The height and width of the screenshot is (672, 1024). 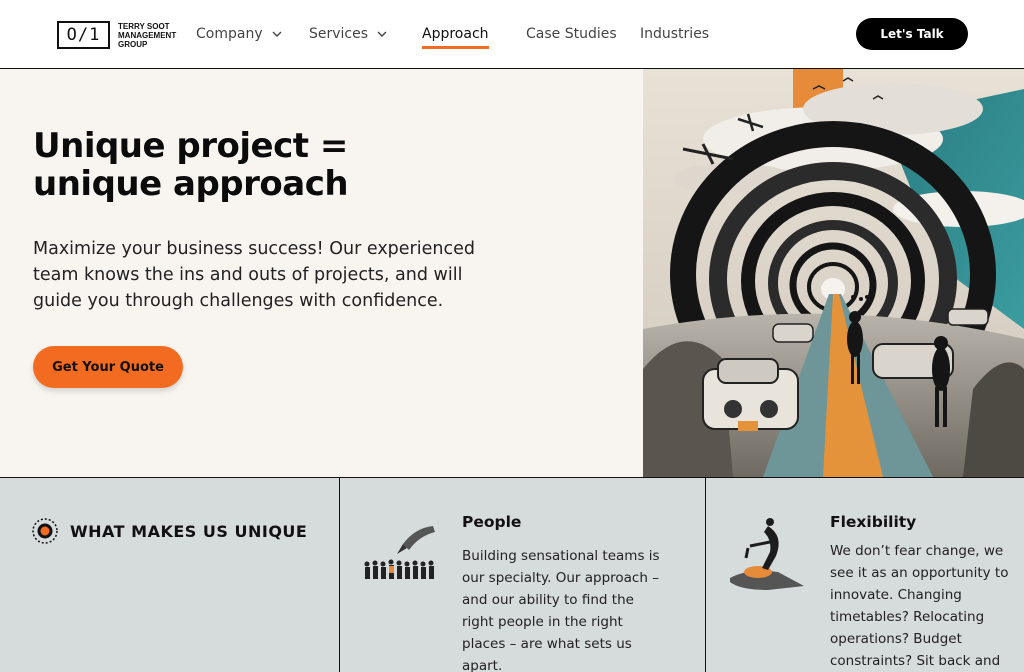 I want to click on logo-line: GROUP, so click(x=133, y=44).